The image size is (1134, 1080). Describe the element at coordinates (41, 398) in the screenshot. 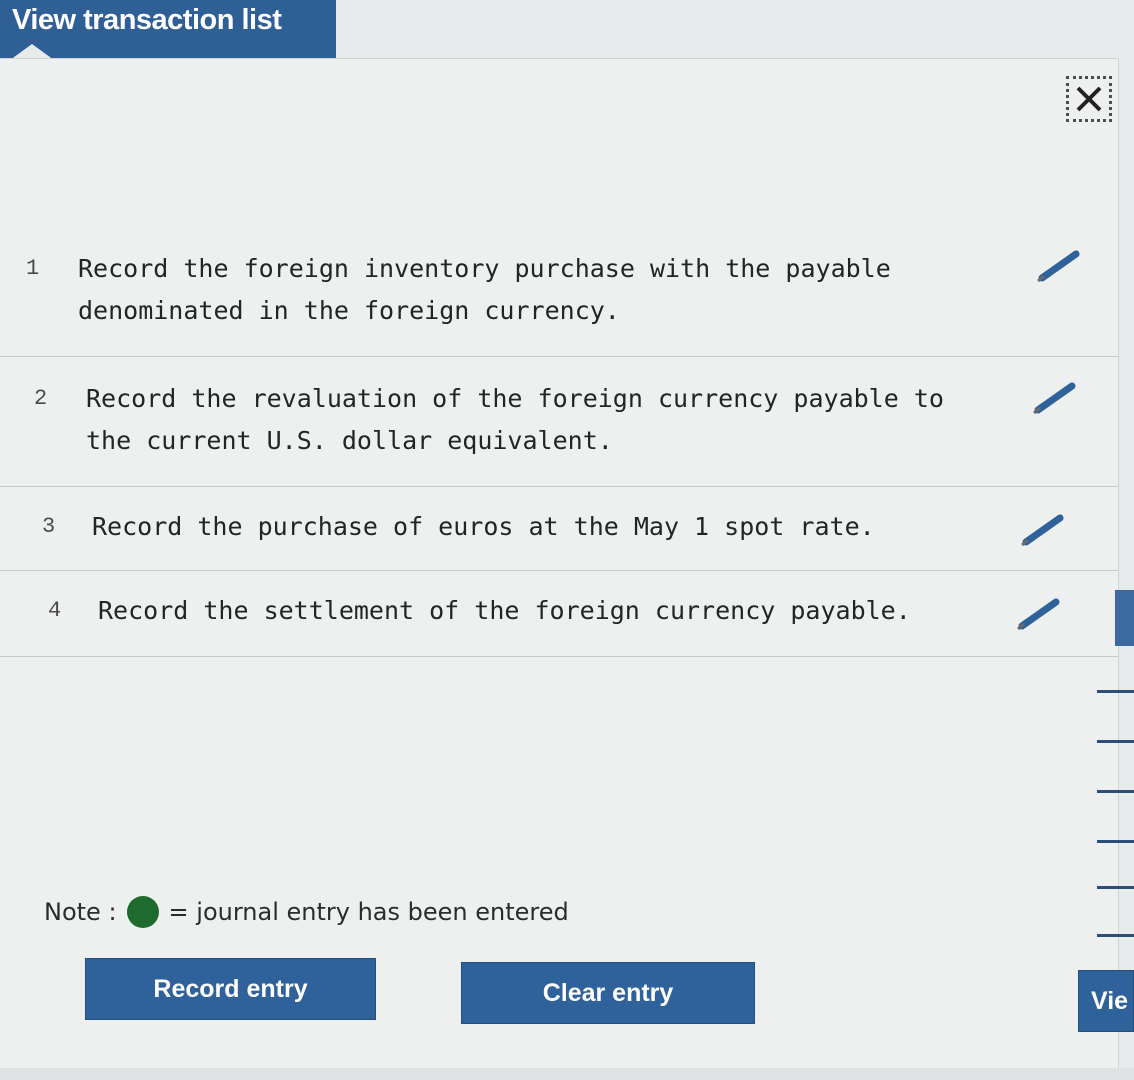

I see `transaction-number: 2` at that location.